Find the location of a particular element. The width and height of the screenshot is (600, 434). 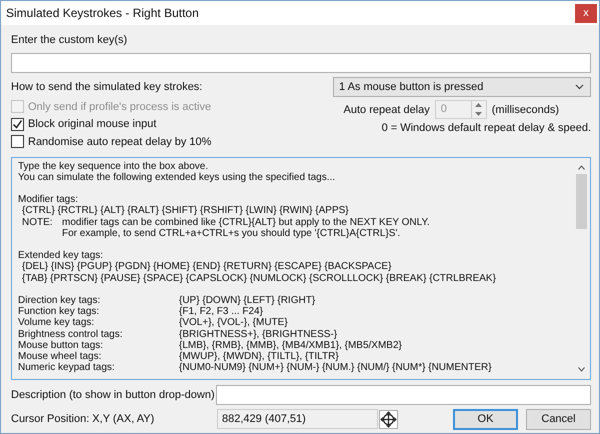

tag-list: {BRIGHTNESS+}, {BRIGHTNESS-} is located at coordinates (258, 334).